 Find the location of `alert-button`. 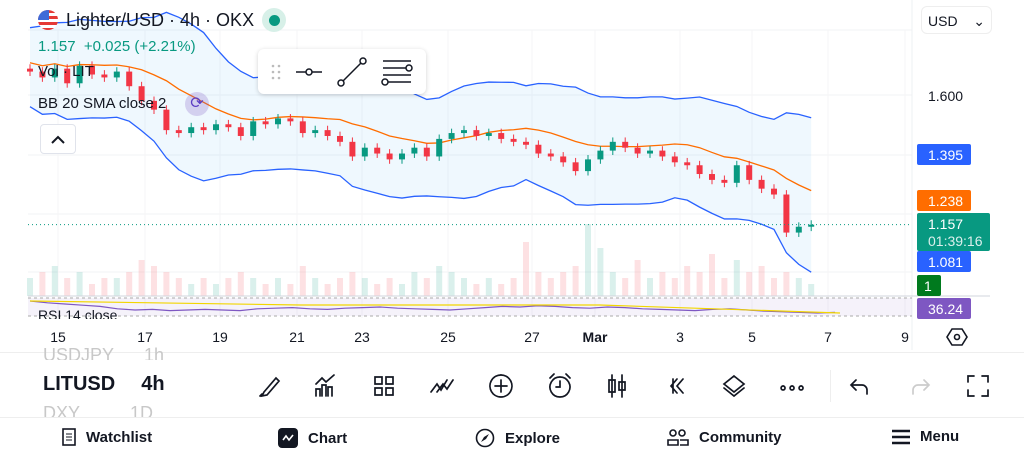

alert-button is located at coordinates (560, 386).